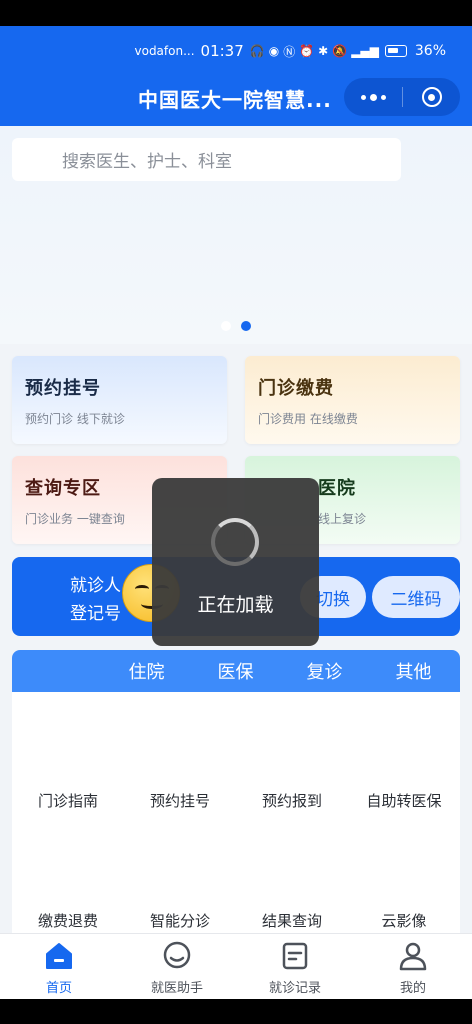 The height and width of the screenshot is (1024, 472). Describe the element at coordinates (58, 988) in the screenshot. I see `nav-label: 首页` at that location.